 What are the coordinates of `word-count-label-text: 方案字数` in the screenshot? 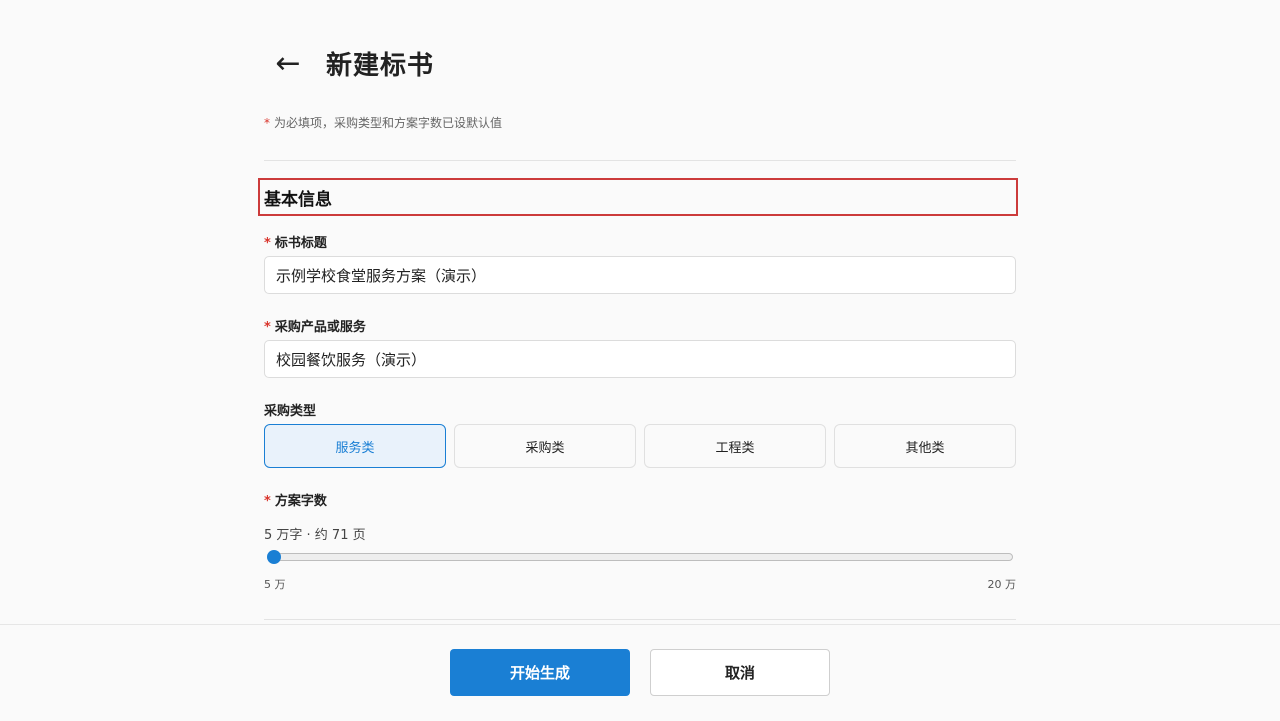 It's located at (300, 501).